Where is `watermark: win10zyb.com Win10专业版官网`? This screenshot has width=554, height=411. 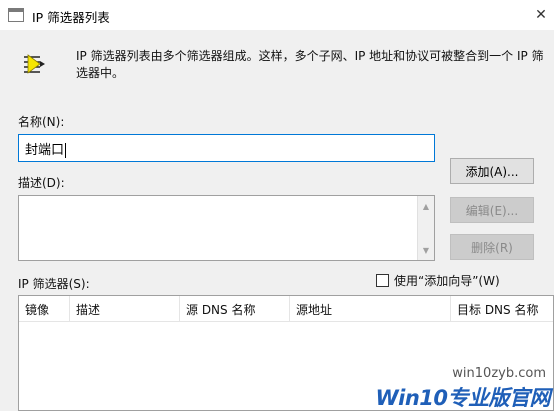
watermark: win10zyb.com Win10专业版官网 is located at coordinates (455, 388).